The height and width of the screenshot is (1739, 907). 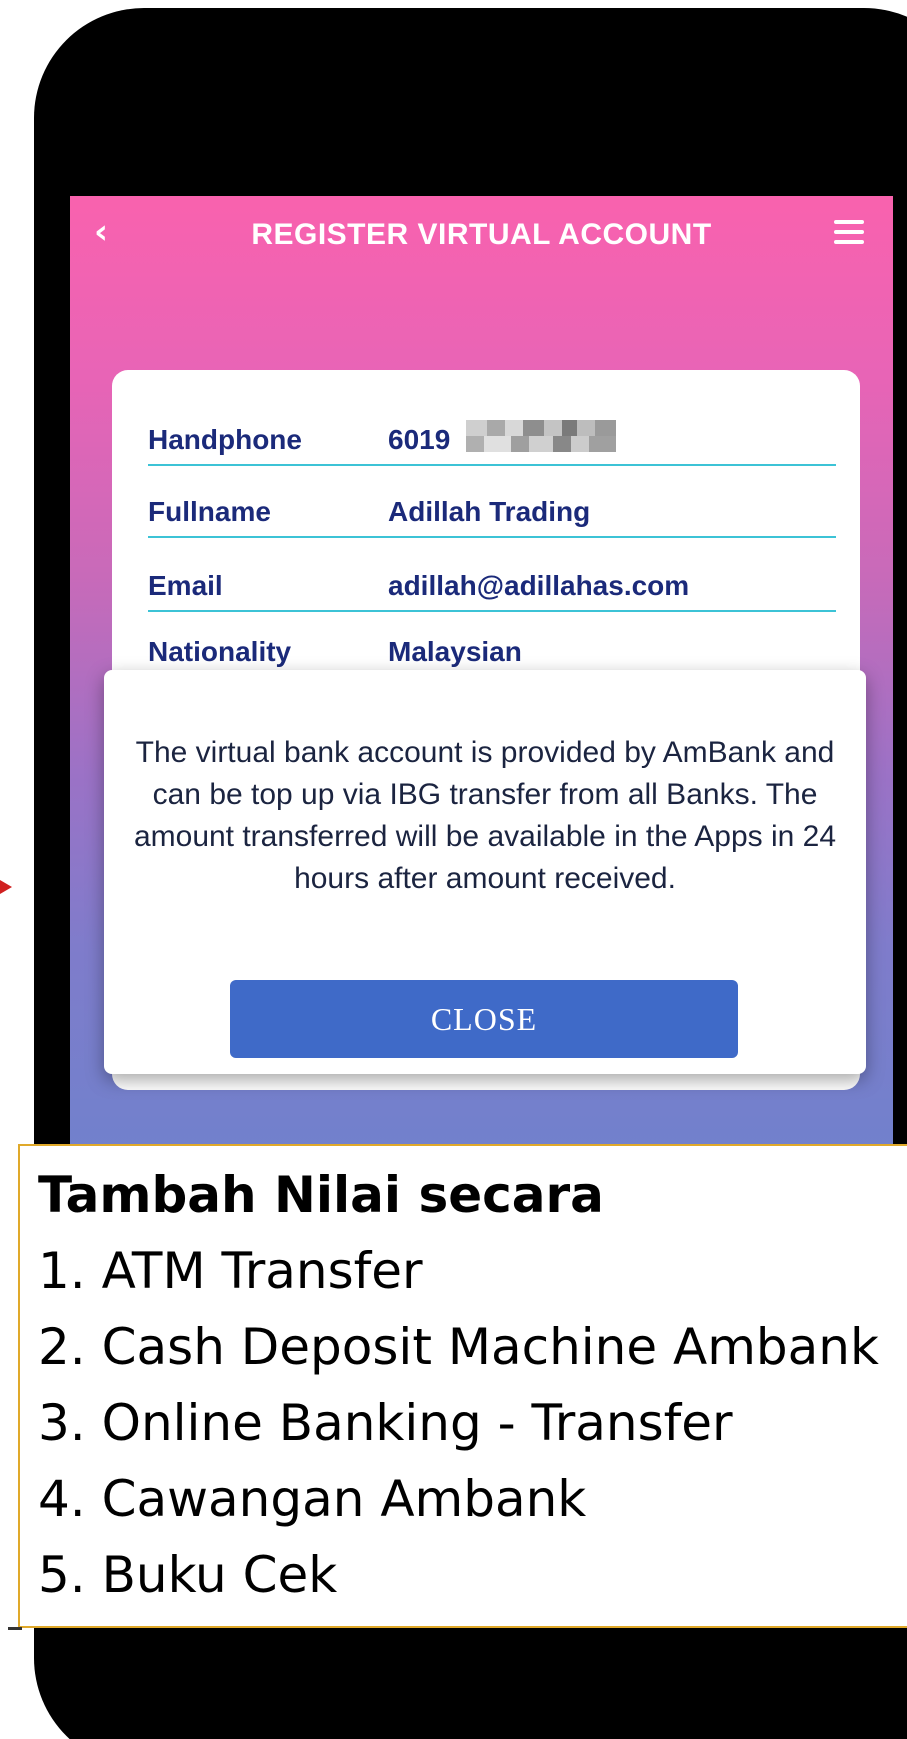 I want to click on fullname-label: Fullname, so click(x=209, y=511).